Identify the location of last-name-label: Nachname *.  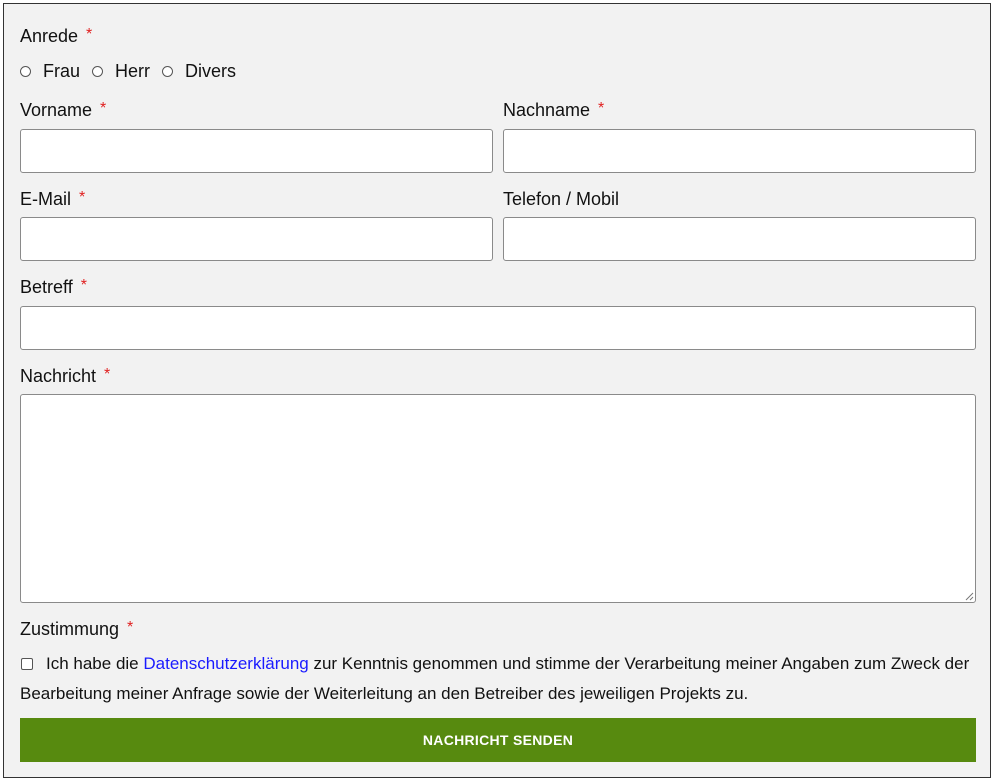
(553, 111).